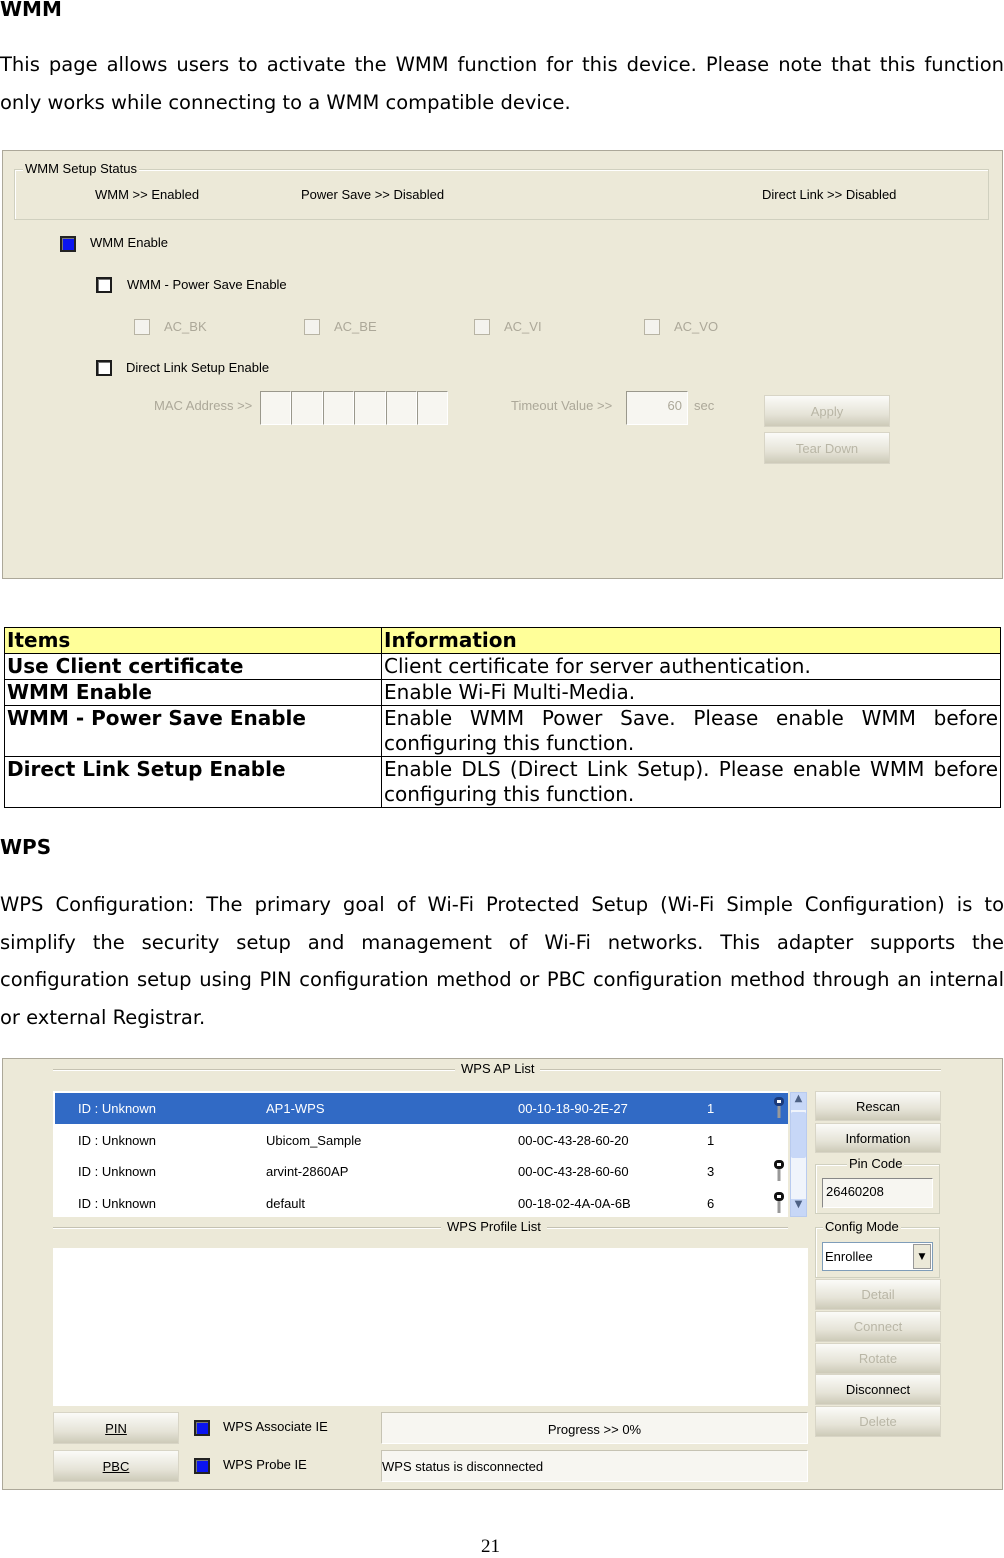  I want to click on ap-list-row: ID : Unknown default 00-18-02-4A-0A-6B 6, so click(421, 1203).